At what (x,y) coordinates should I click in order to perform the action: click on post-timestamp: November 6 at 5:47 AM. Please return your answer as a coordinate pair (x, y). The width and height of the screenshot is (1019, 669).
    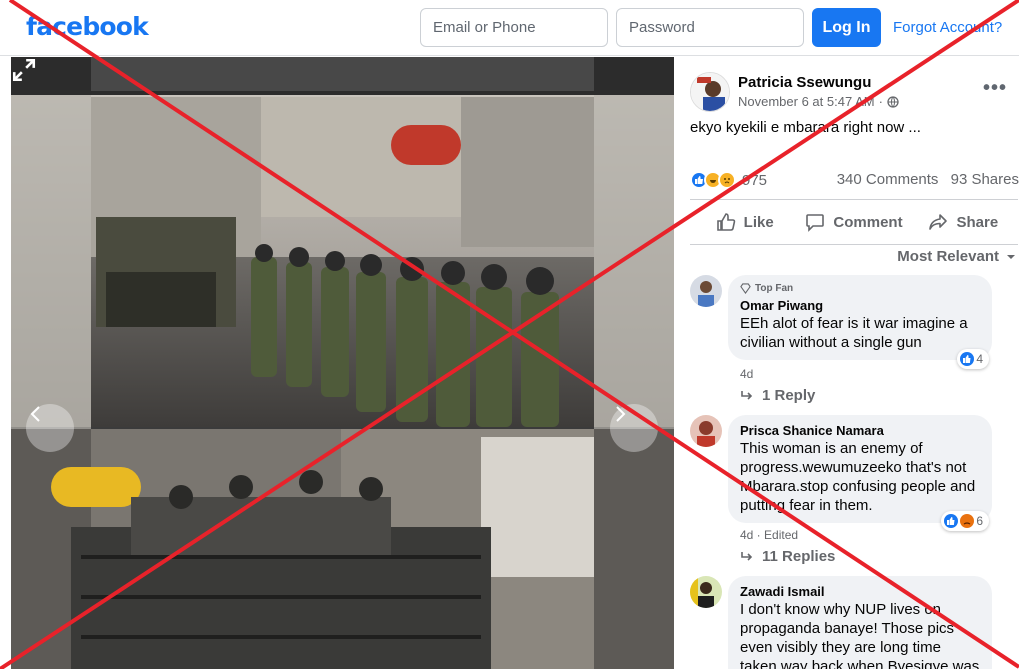
    Looking at the image, I should click on (806, 101).